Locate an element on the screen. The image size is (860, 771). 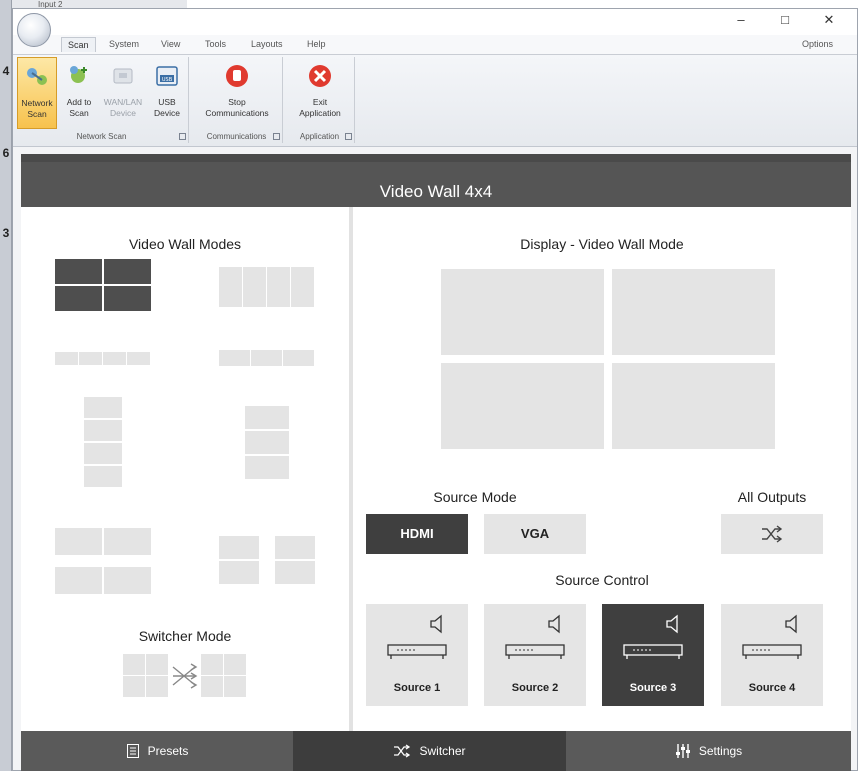
nav-settings: Settings is located at coordinates (708, 751).